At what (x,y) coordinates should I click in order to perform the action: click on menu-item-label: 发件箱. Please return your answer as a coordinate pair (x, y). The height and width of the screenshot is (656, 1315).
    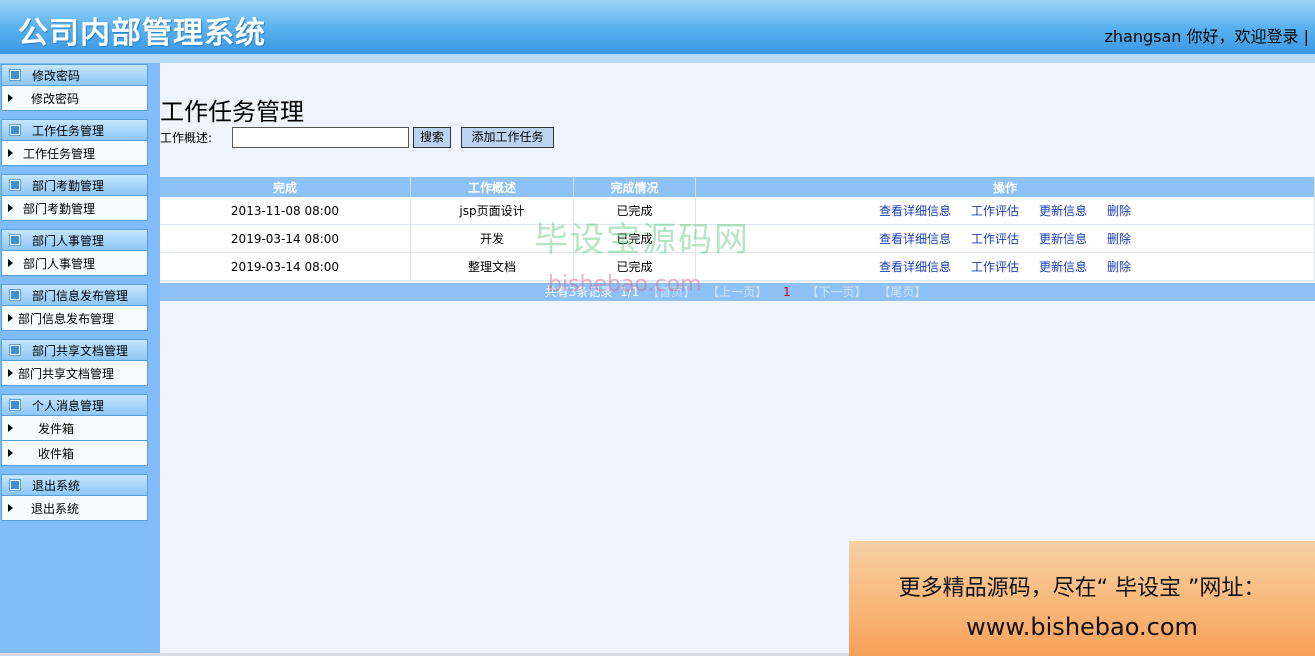
    Looking at the image, I should click on (56, 429).